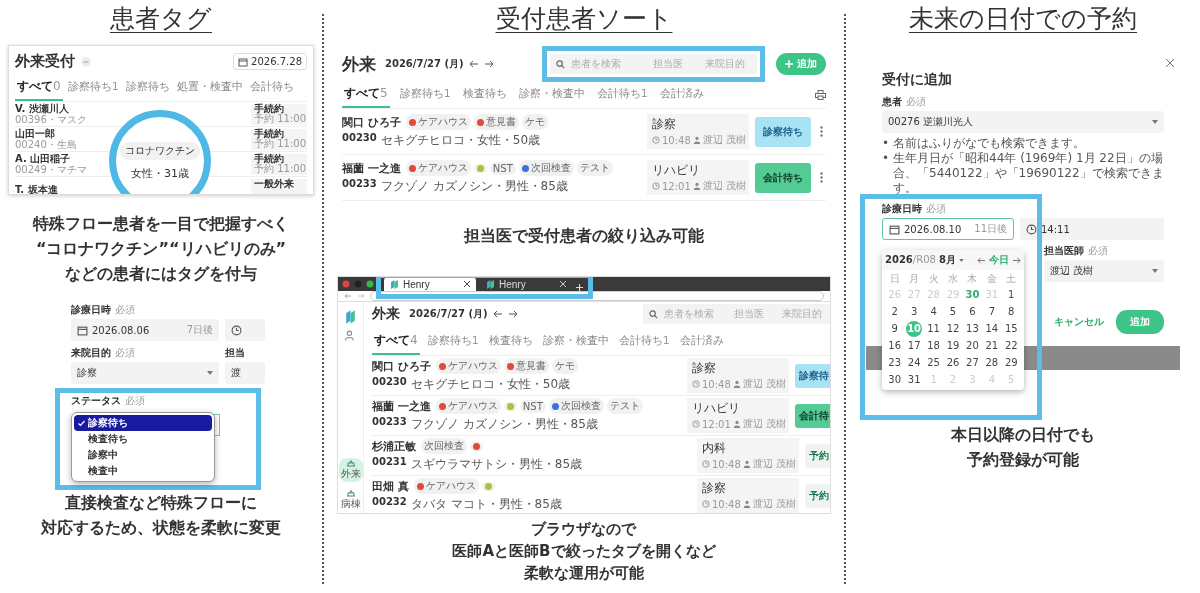 The width and height of the screenshot is (1200, 593). I want to click on browser-tab: Henry, so click(526, 284).